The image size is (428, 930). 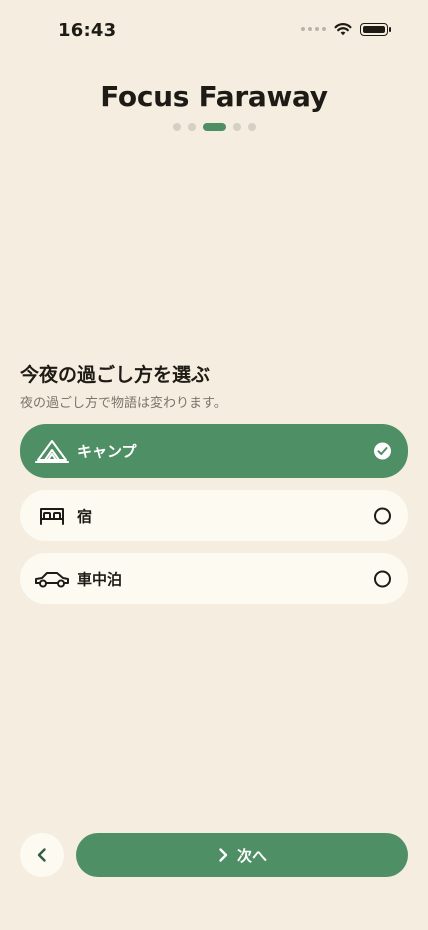 I want to click on chevron-right-icon, so click(x=223, y=855).